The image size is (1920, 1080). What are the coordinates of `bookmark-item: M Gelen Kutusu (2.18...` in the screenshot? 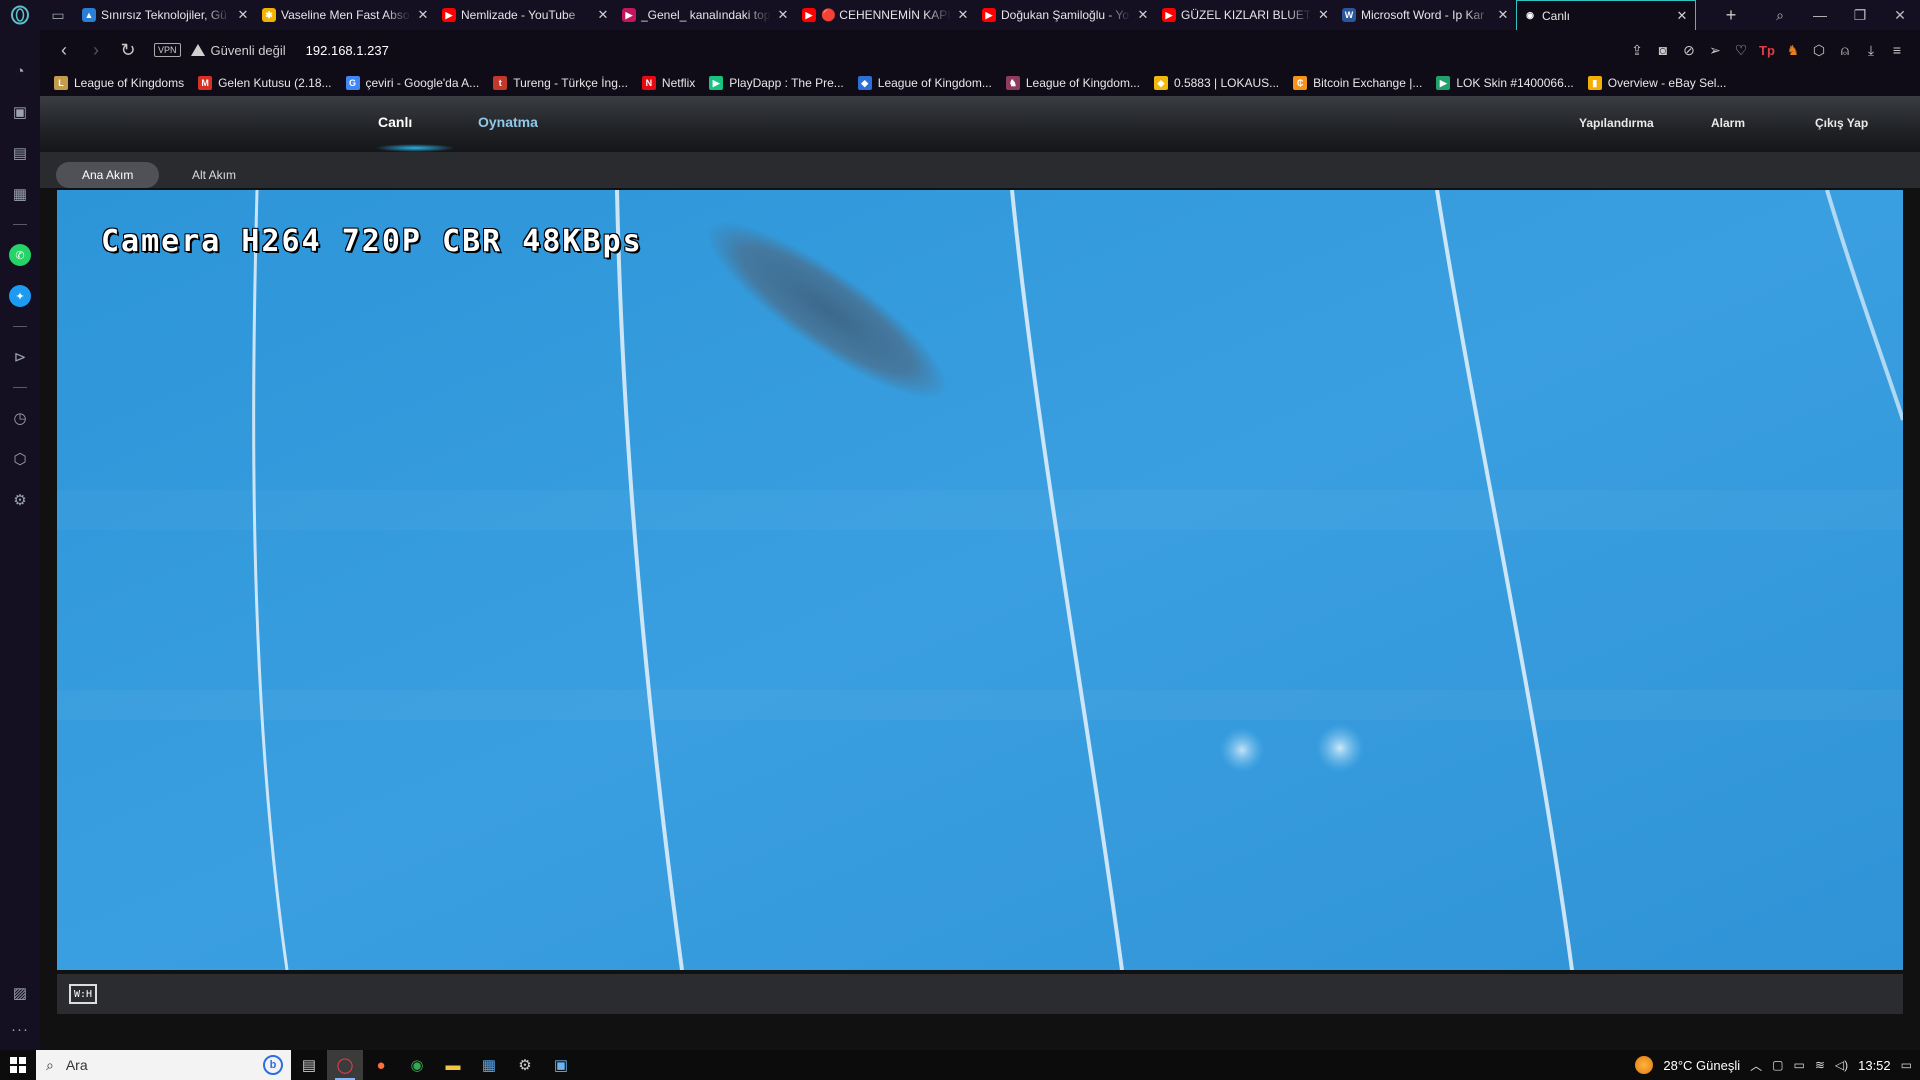 It's located at (265, 83).